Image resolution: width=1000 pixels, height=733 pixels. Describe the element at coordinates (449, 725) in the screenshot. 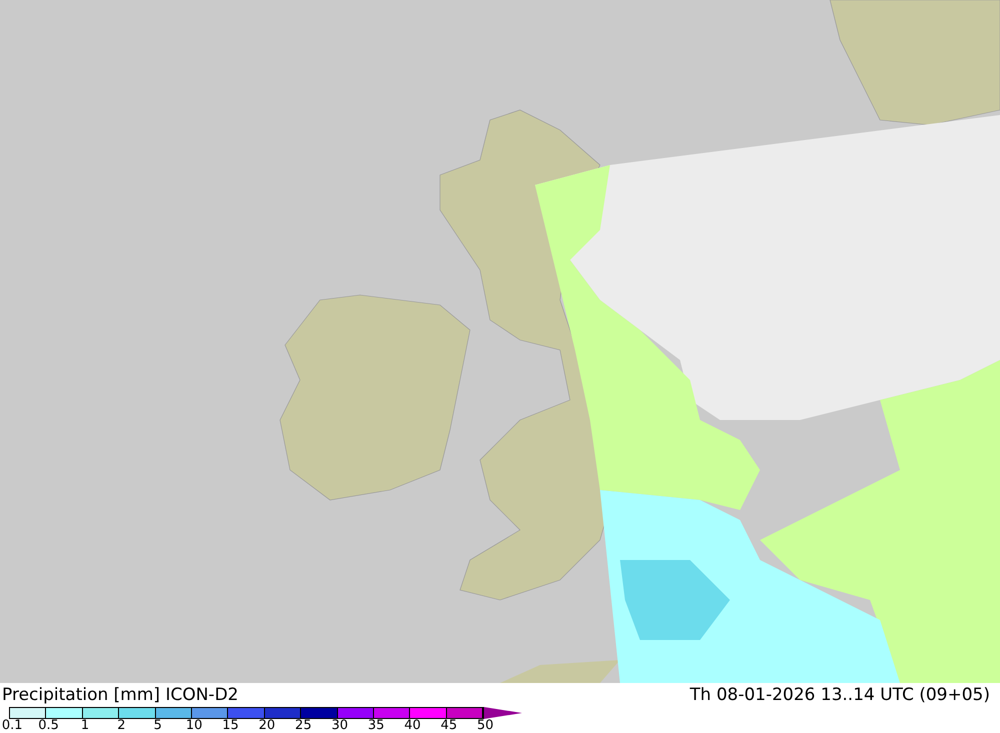

I see `scale-label: 45` at that location.